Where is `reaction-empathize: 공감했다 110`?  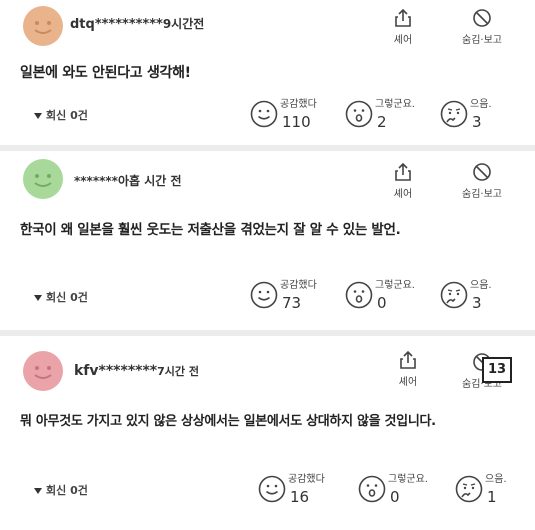
reaction-empathize: 공감했다 110 is located at coordinates (290, 115).